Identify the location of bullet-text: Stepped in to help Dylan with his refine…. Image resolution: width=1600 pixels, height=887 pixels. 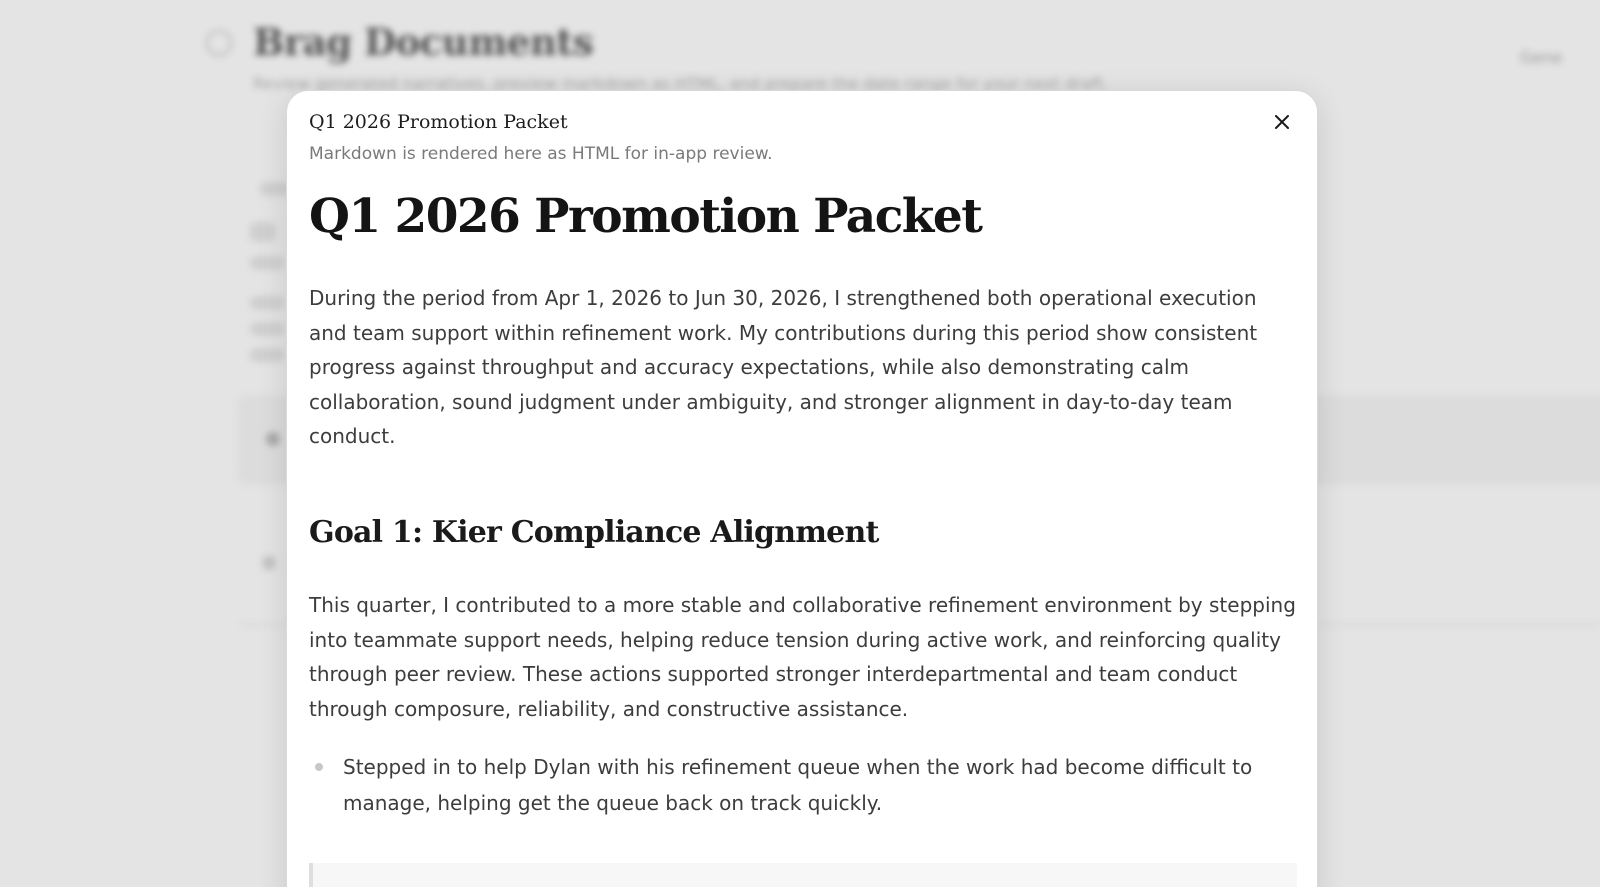
(798, 785).